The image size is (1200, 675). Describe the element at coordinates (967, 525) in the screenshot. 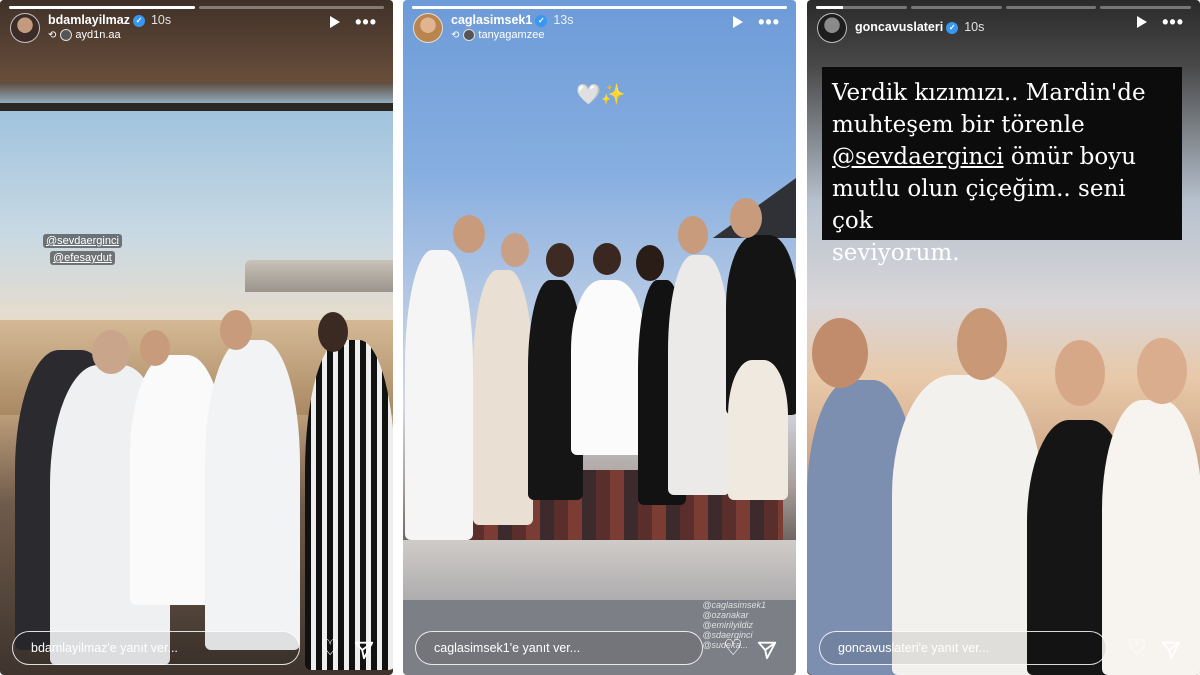

I see `man-white-shirt` at that location.